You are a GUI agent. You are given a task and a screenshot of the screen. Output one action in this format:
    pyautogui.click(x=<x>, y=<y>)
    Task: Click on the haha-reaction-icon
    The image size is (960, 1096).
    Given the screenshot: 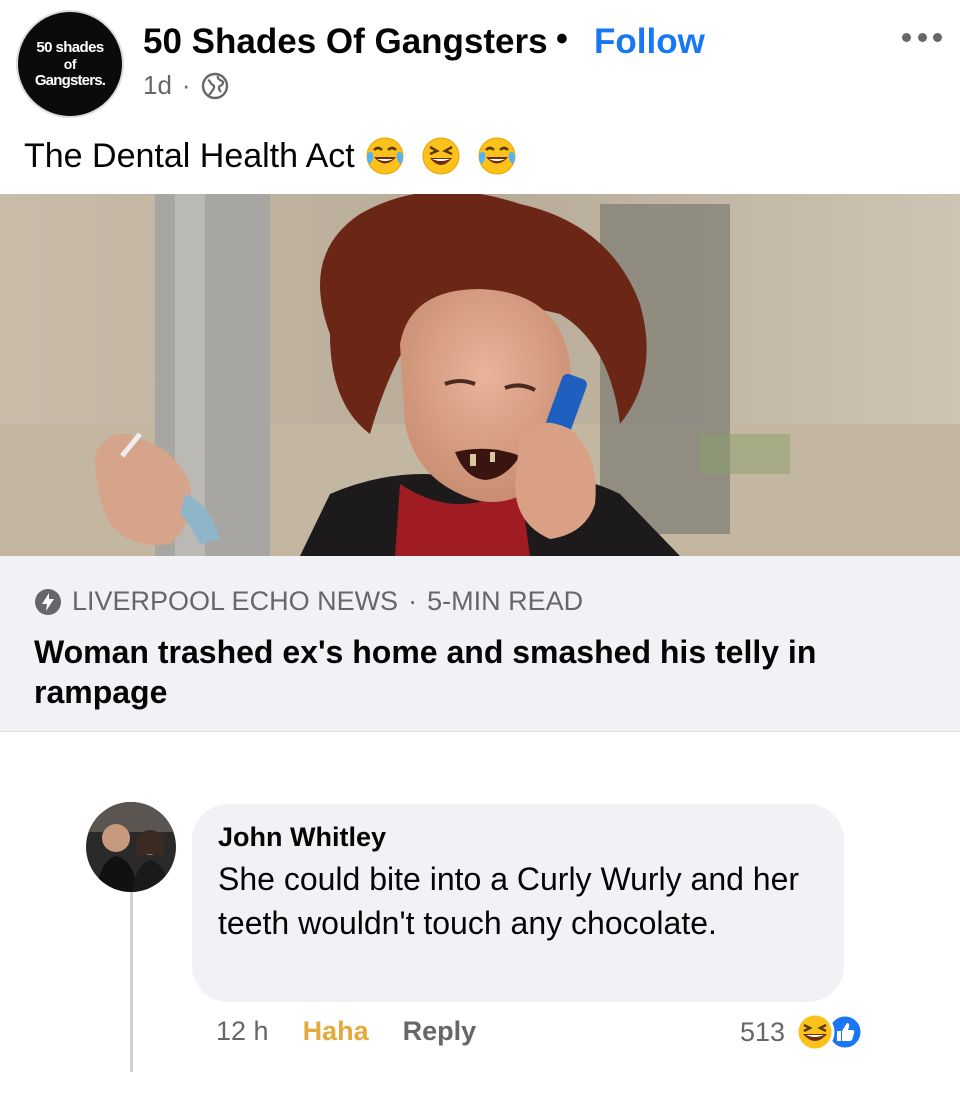 What is the action you would take?
    pyautogui.click(x=829, y=1032)
    